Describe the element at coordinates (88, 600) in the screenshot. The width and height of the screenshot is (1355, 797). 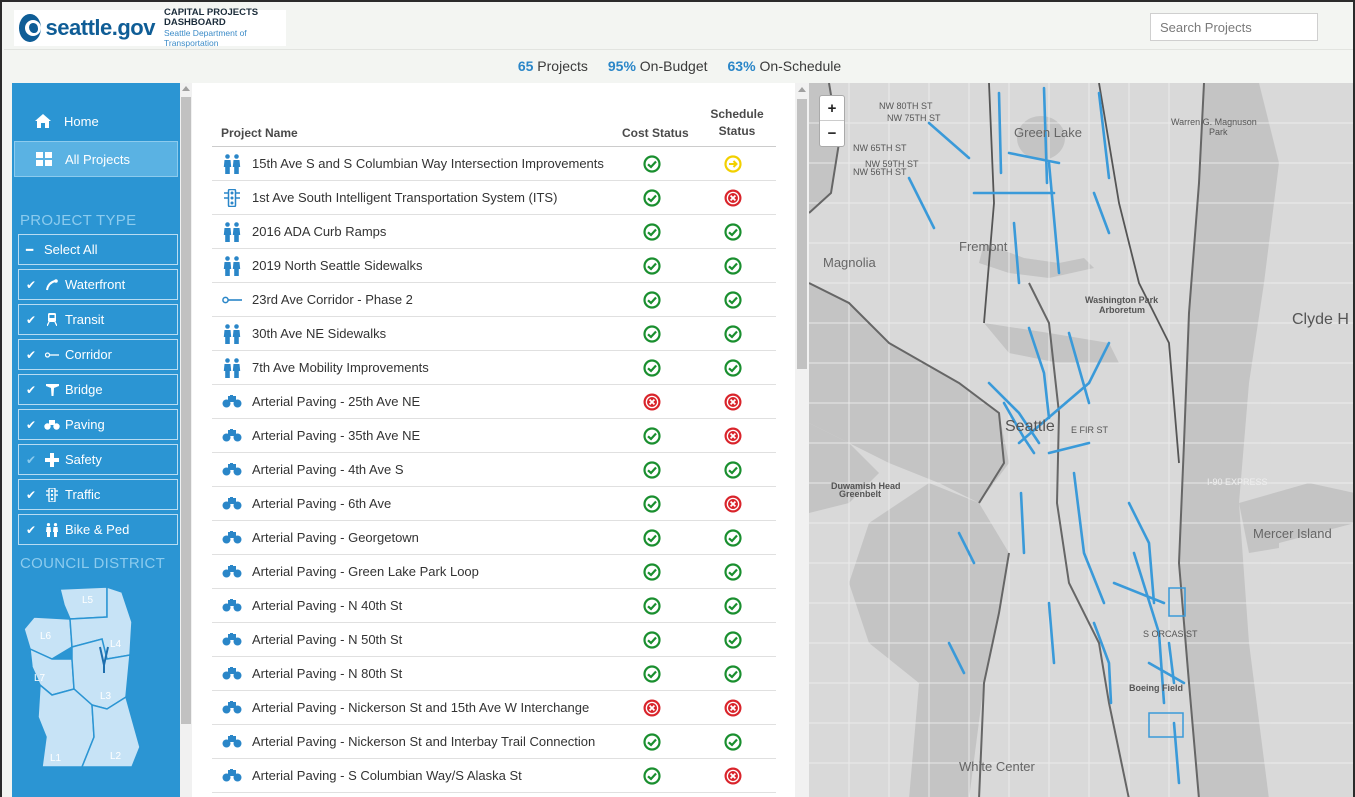
I see `district-label-l5: L5` at that location.